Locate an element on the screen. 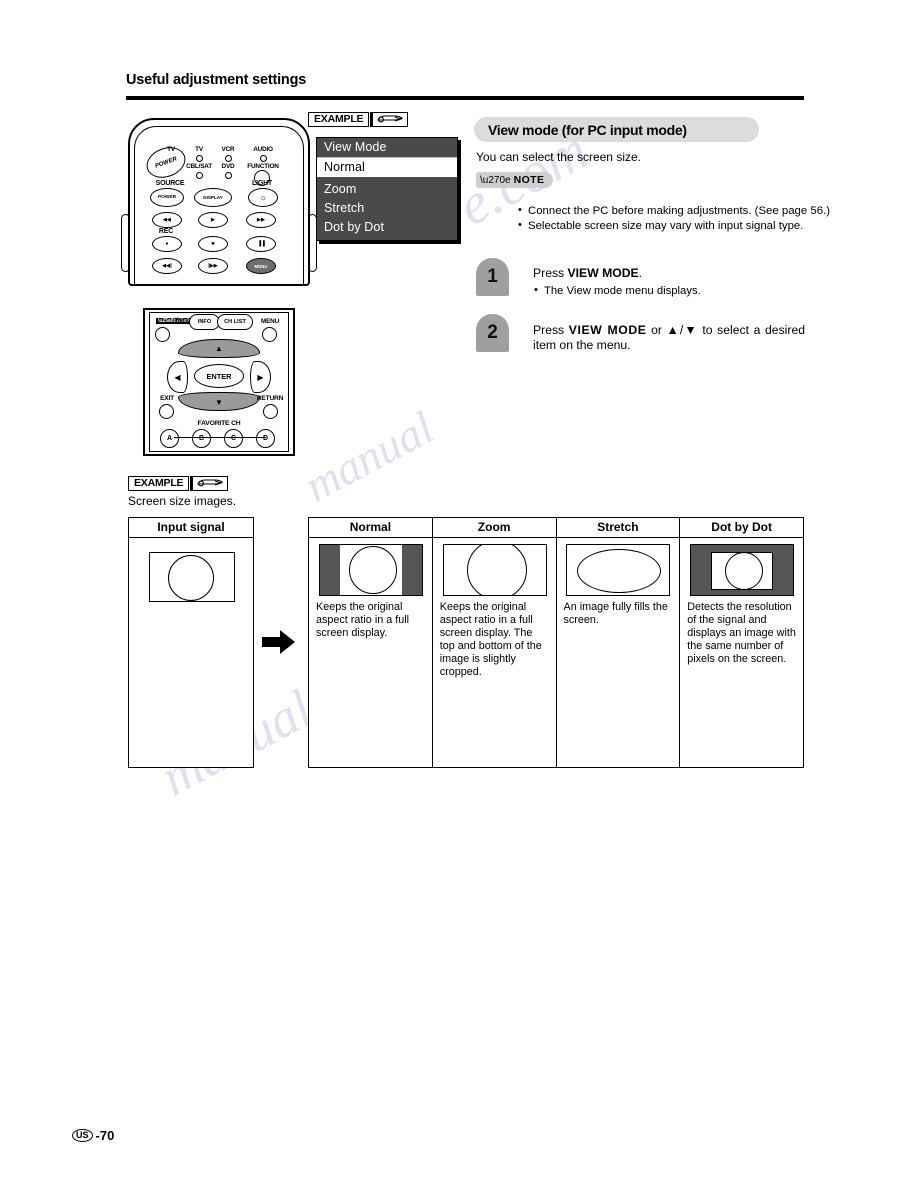 The width and height of the screenshot is (918, 1188). up-arrow-button: ▲ is located at coordinates (219, 348).